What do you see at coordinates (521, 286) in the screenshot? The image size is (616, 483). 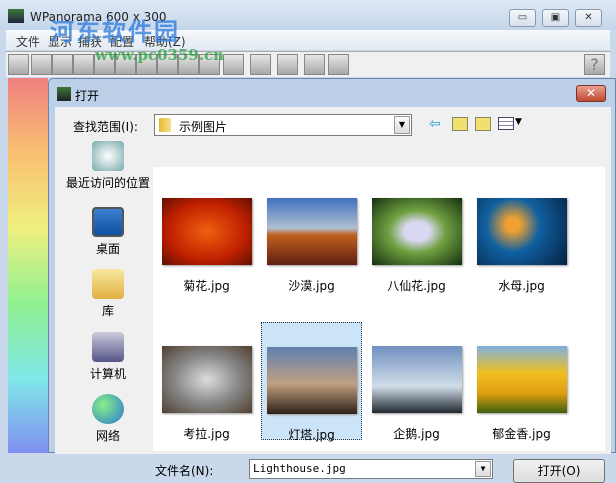 I see `file-name: 水母.jpg` at bounding box center [521, 286].